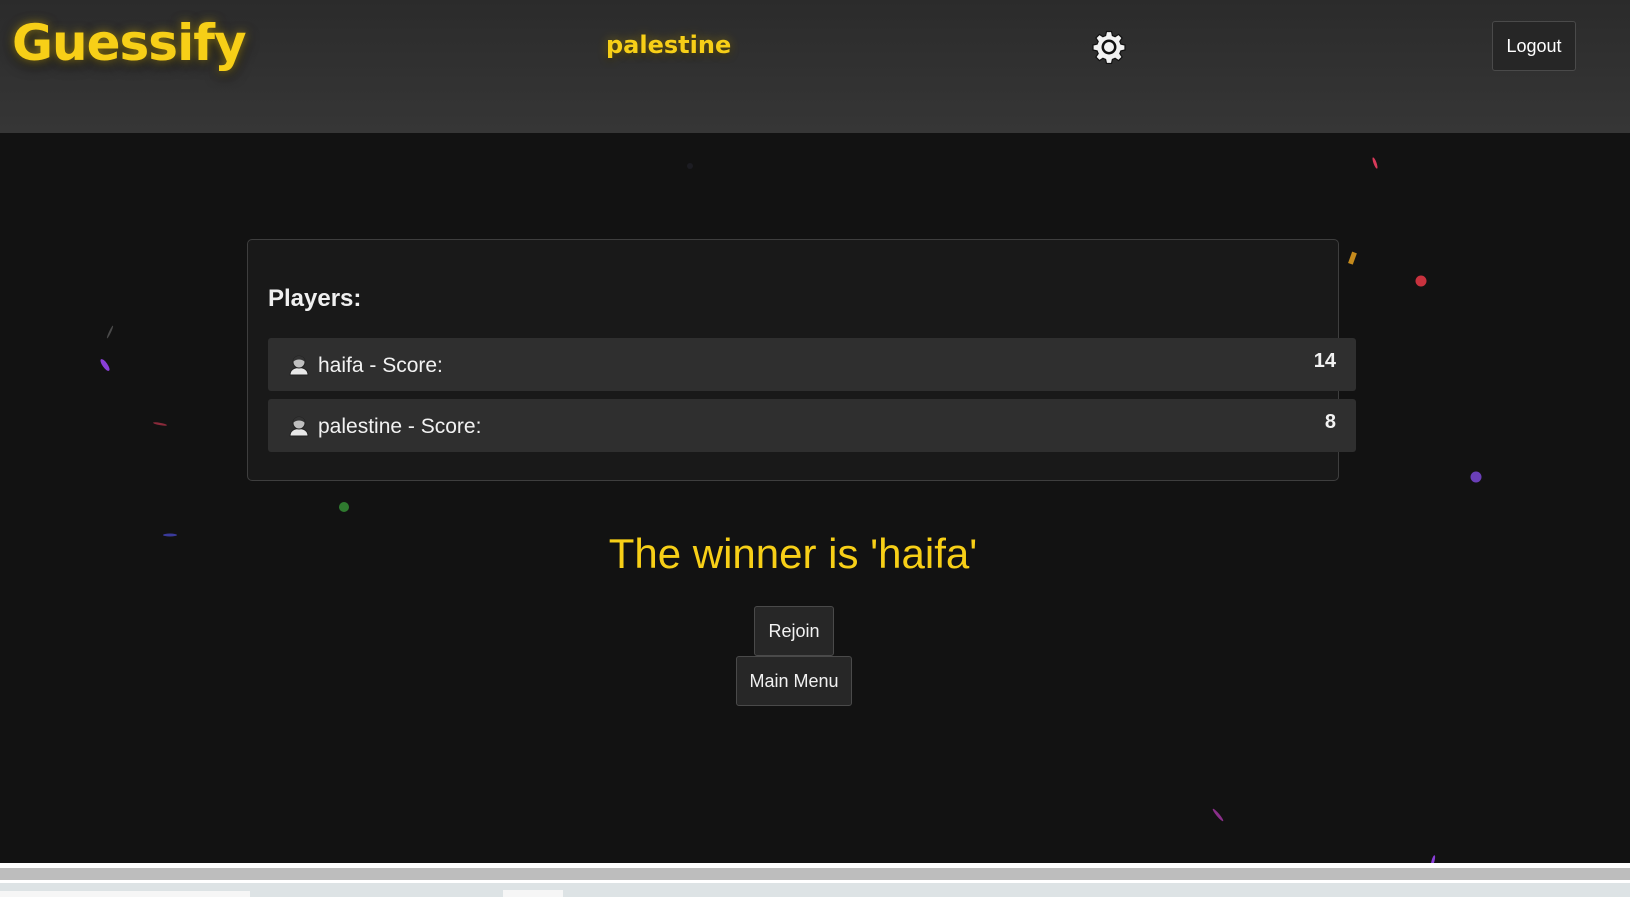 The image size is (1630, 897). What do you see at coordinates (815, 874) in the screenshot?
I see `horizontal-scrollbar` at bounding box center [815, 874].